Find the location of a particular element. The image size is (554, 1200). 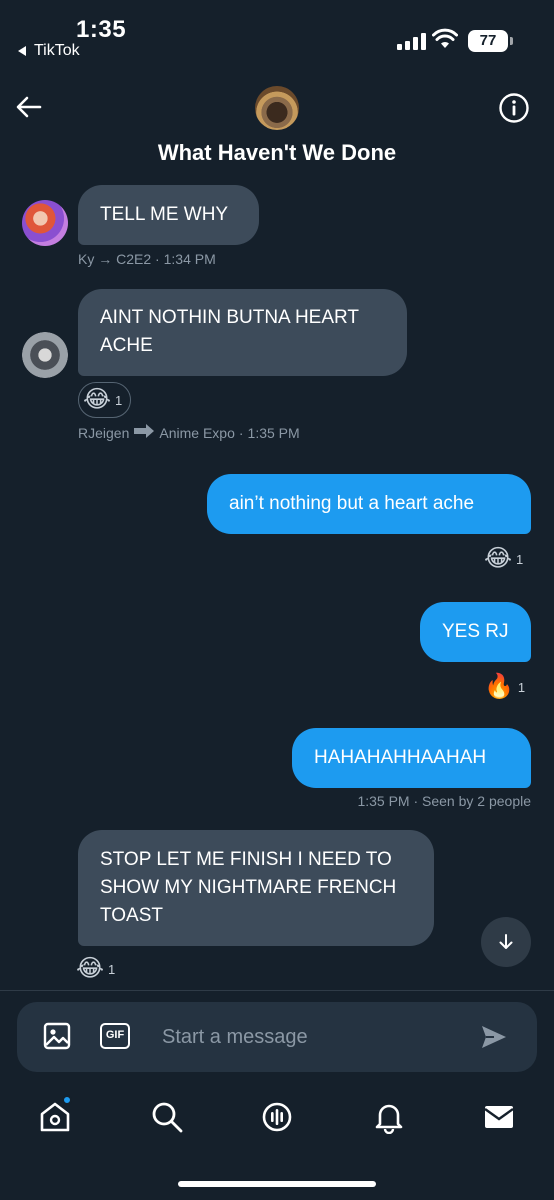

arrow-left-icon is located at coordinates (29, 107).